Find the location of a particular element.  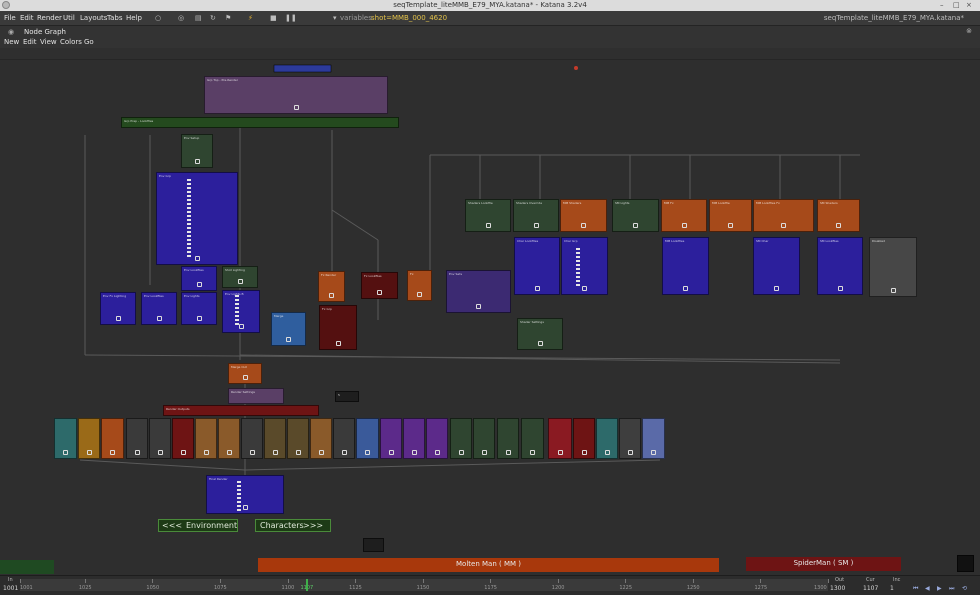

node-red-b: Fx Grp is located at coordinates (338, 327).